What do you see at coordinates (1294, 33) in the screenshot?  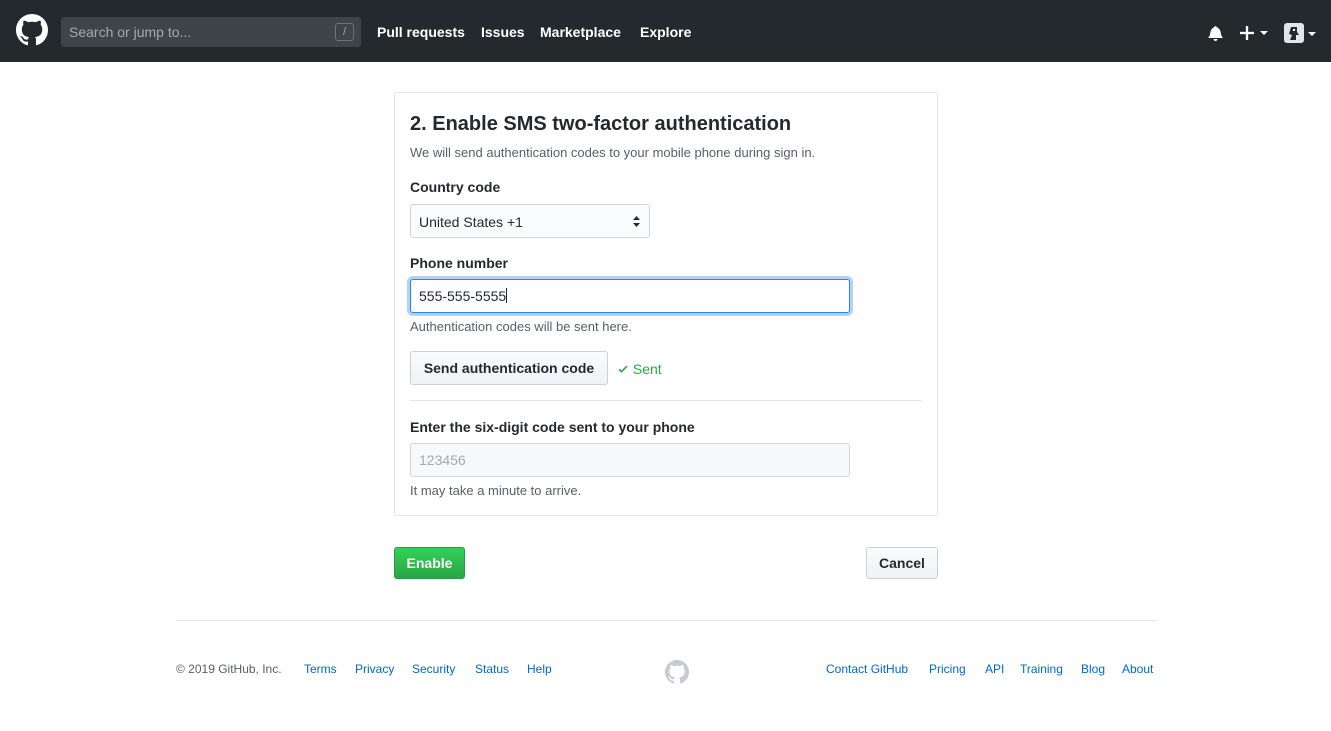 I see `avatar` at bounding box center [1294, 33].